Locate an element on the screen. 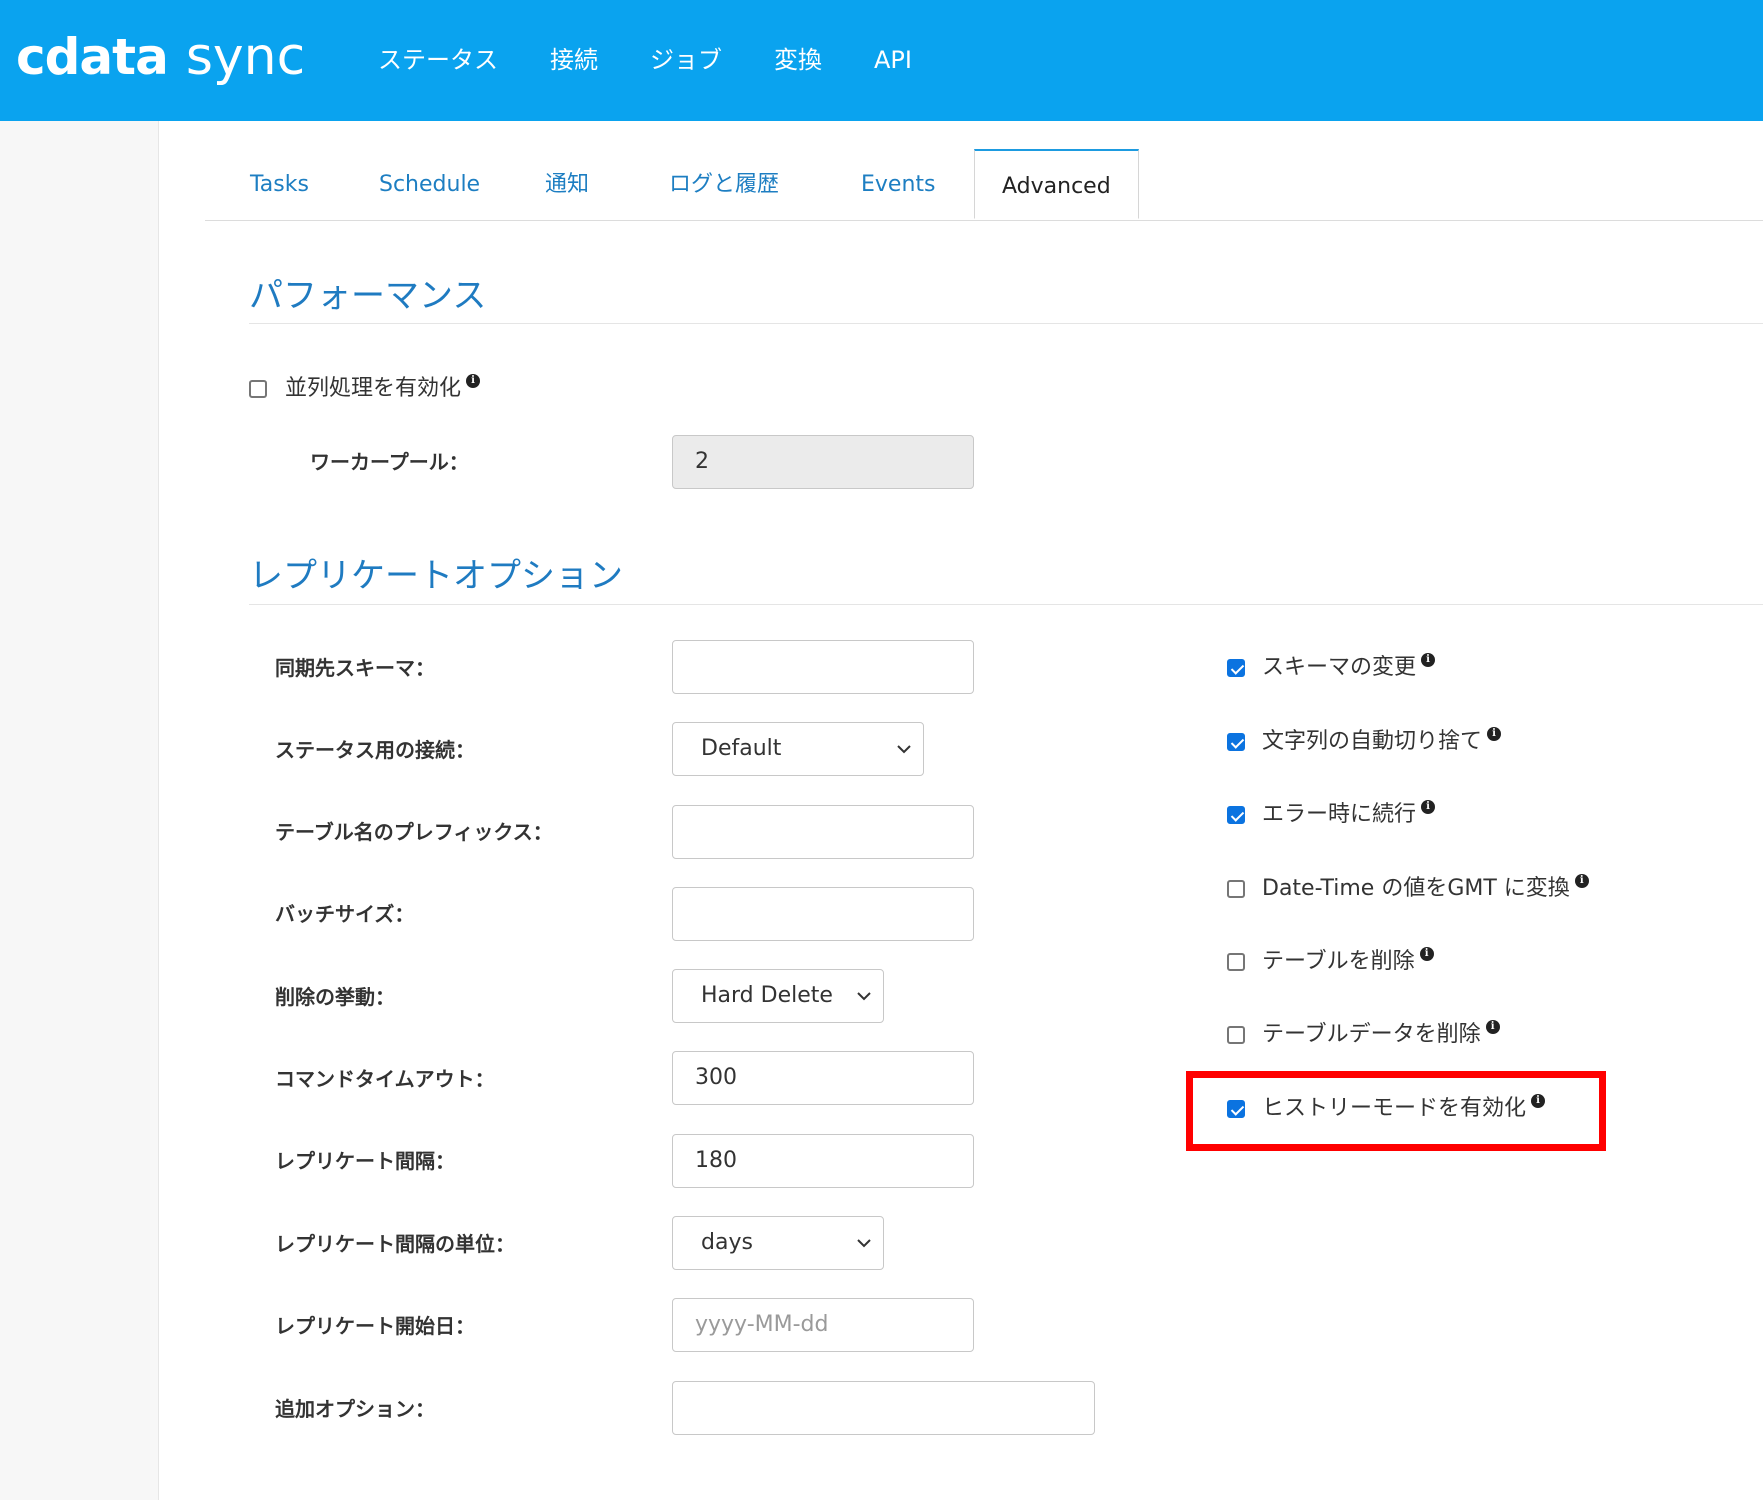 This screenshot has height=1500, width=1763. interval-unit-value: days is located at coordinates (727, 1242).